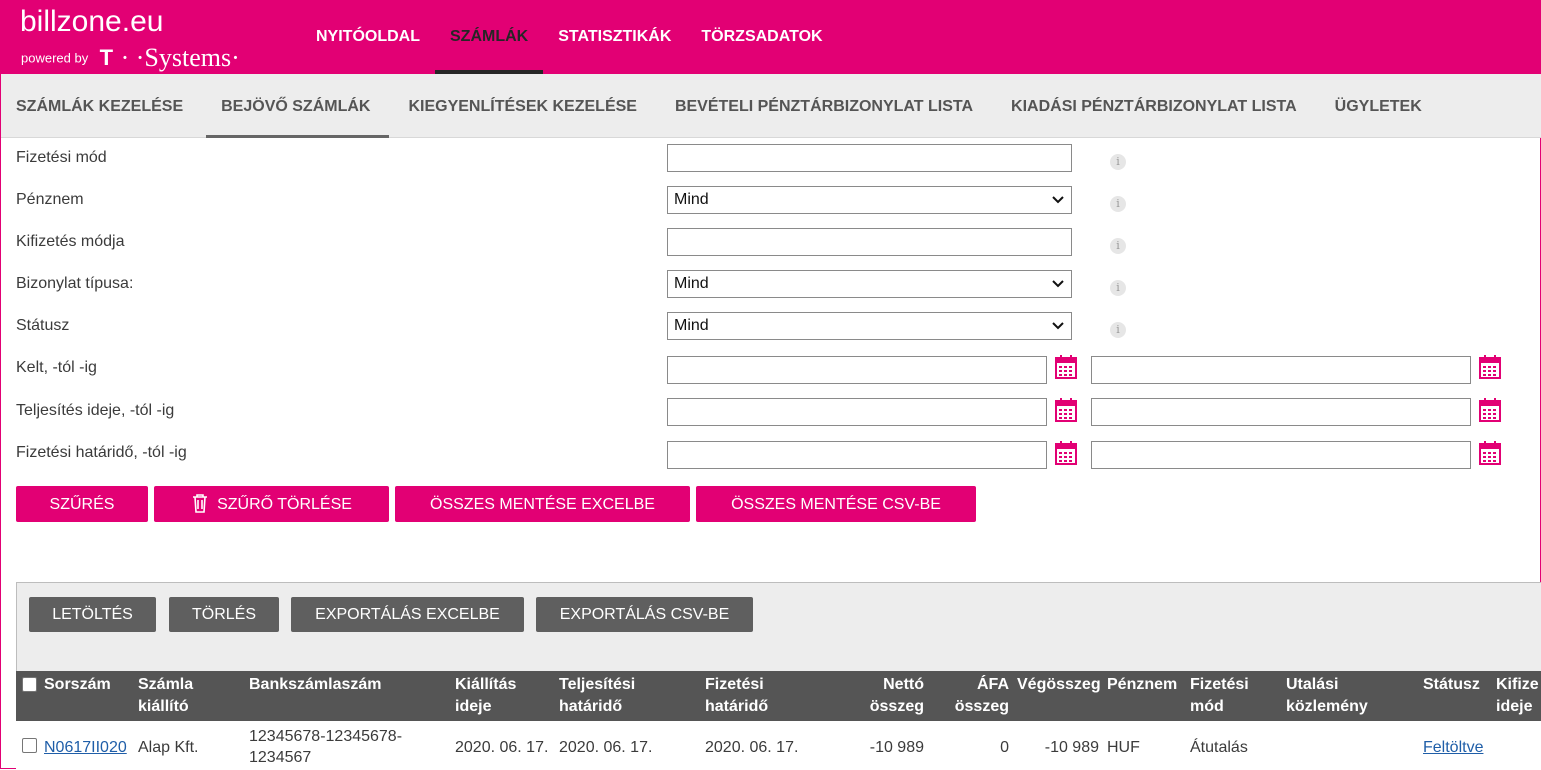 This screenshot has height=770, width=1541. Describe the element at coordinates (691, 325) in the screenshot. I see `statusz-value: Mind` at that location.